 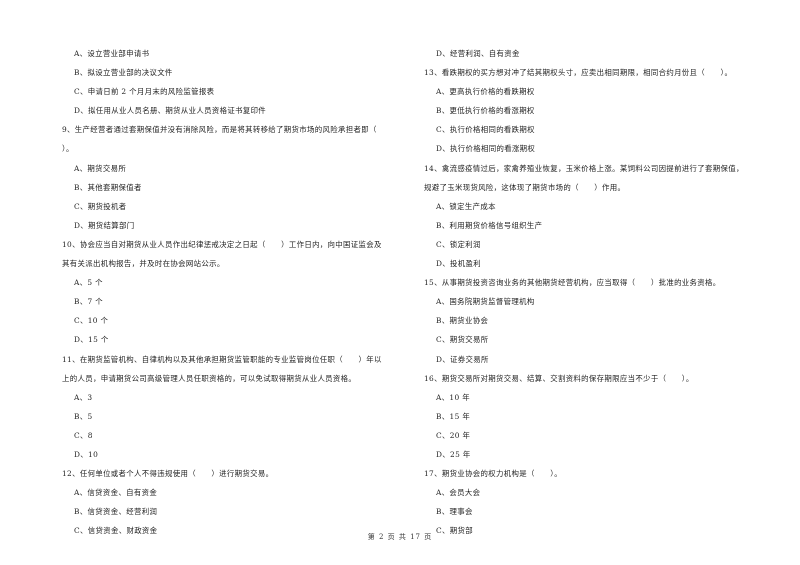 I want to click on answer-option: D、执行价格相同的看涨期权, so click(x=486, y=149).